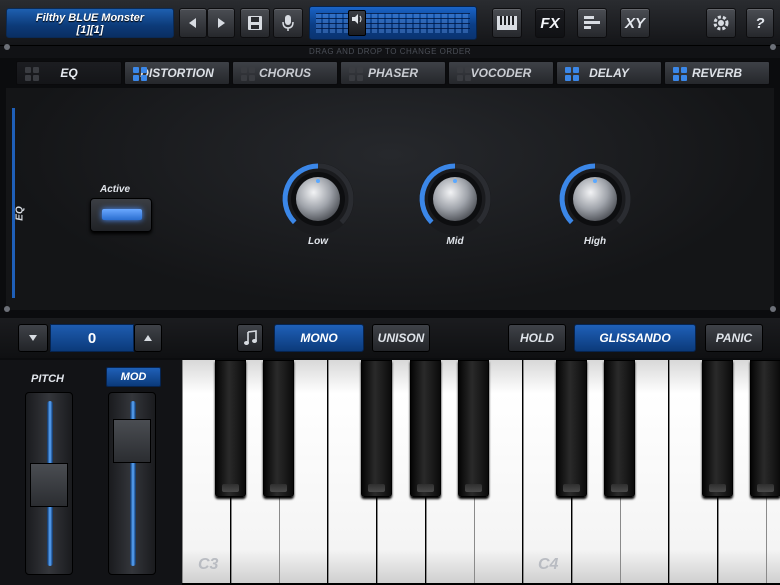 The width and height of the screenshot is (780, 585). What do you see at coordinates (357, 19) in the screenshot?
I see `speaker-icon` at bounding box center [357, 19].